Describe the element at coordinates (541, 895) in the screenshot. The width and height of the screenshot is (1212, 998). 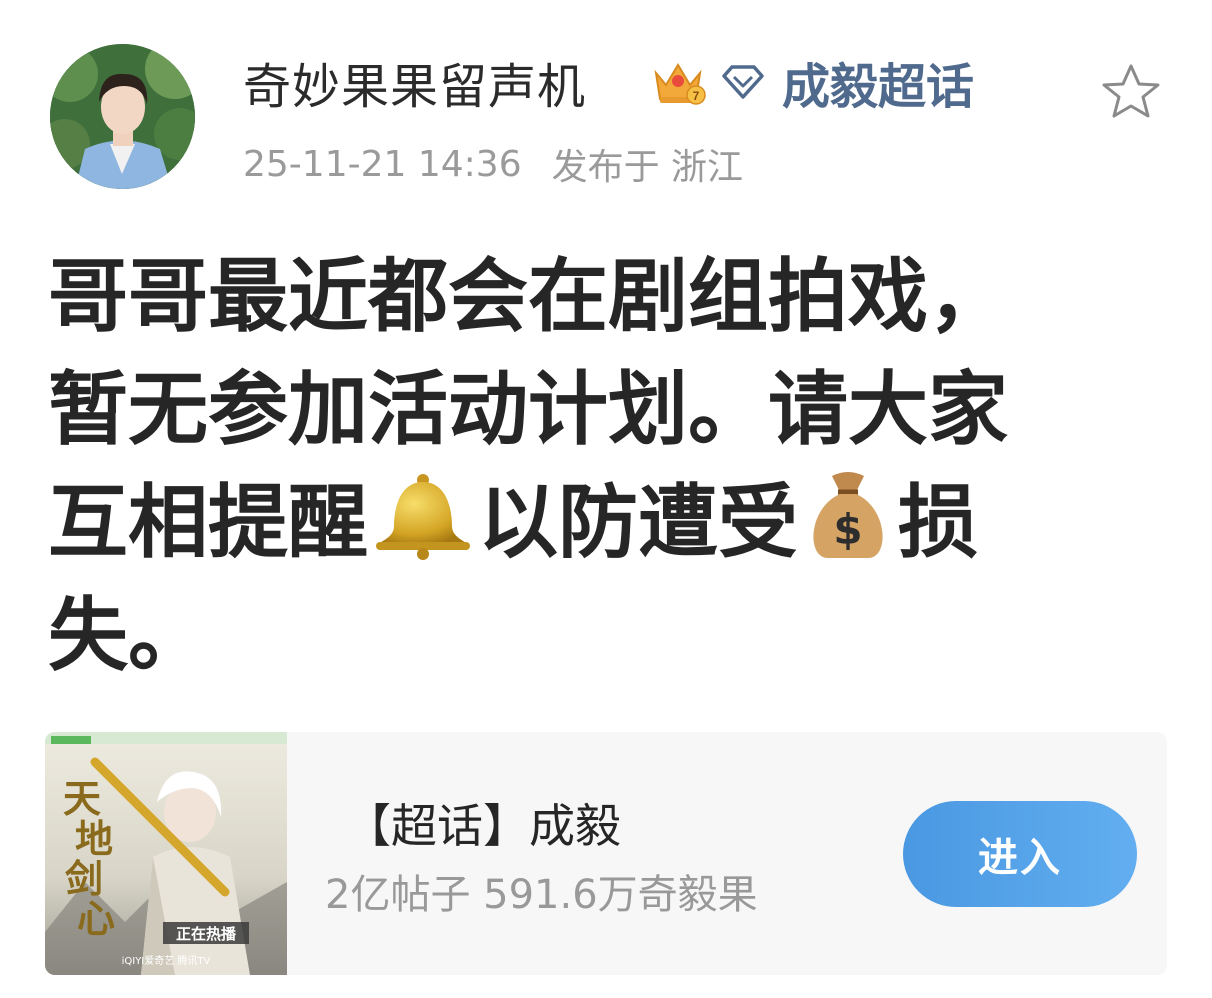
I see `card-subtitle: 2亿帖子 591.6万奇毅果` at that location.